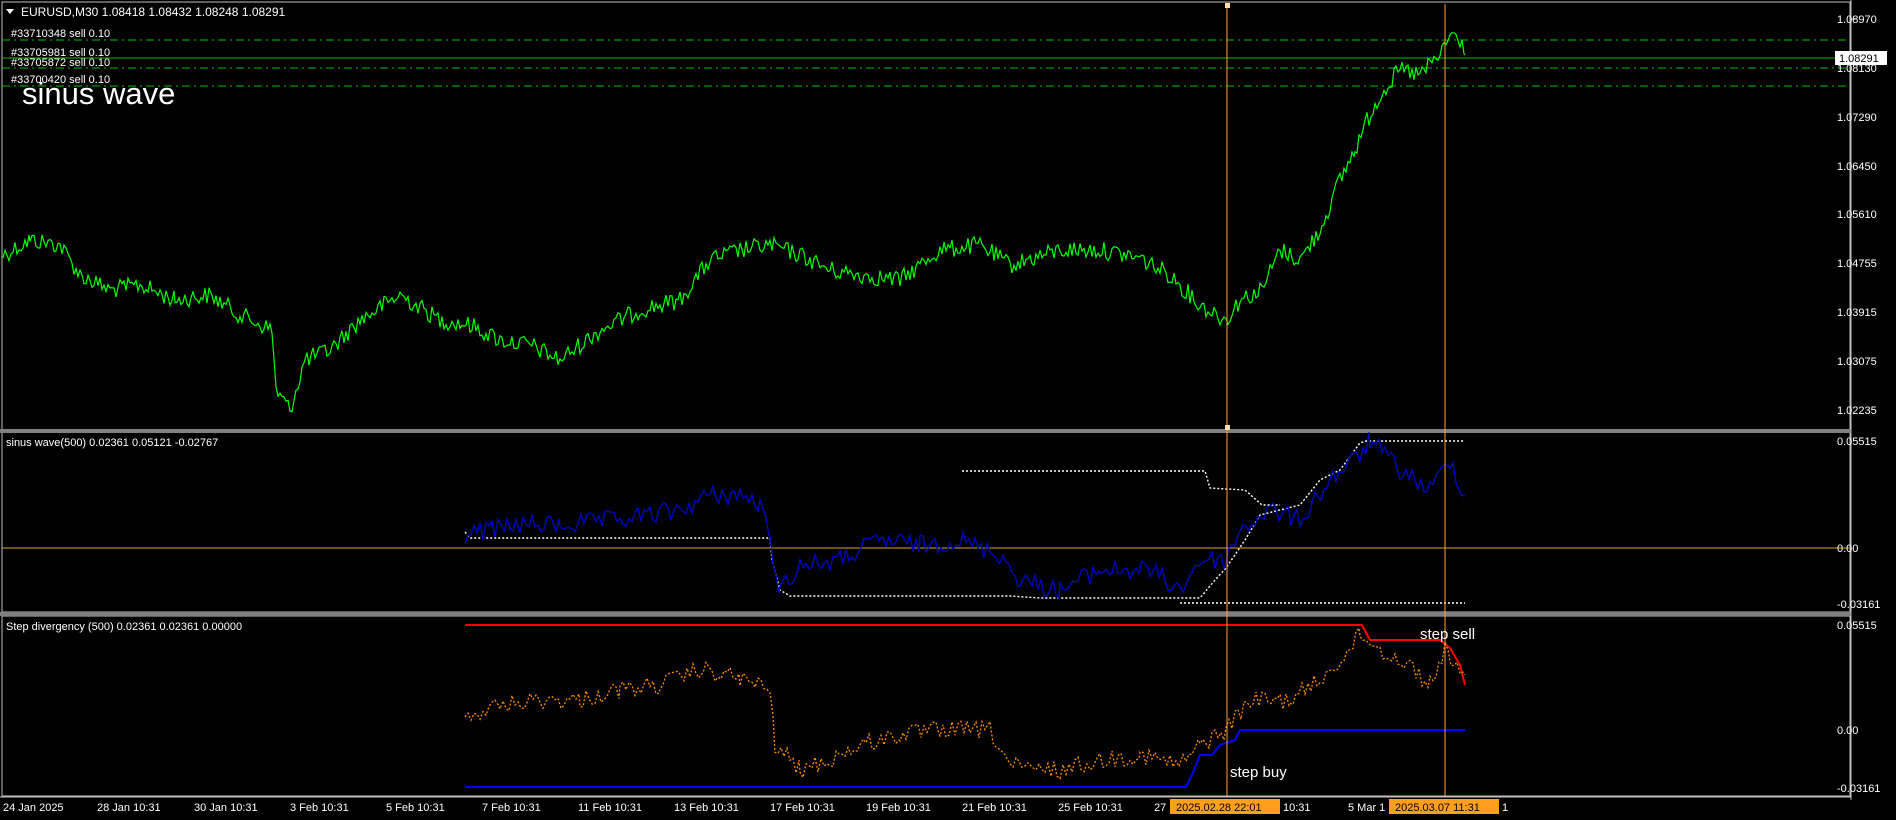  I want to click on price-tick: 1.02235, so click(1857, 411).